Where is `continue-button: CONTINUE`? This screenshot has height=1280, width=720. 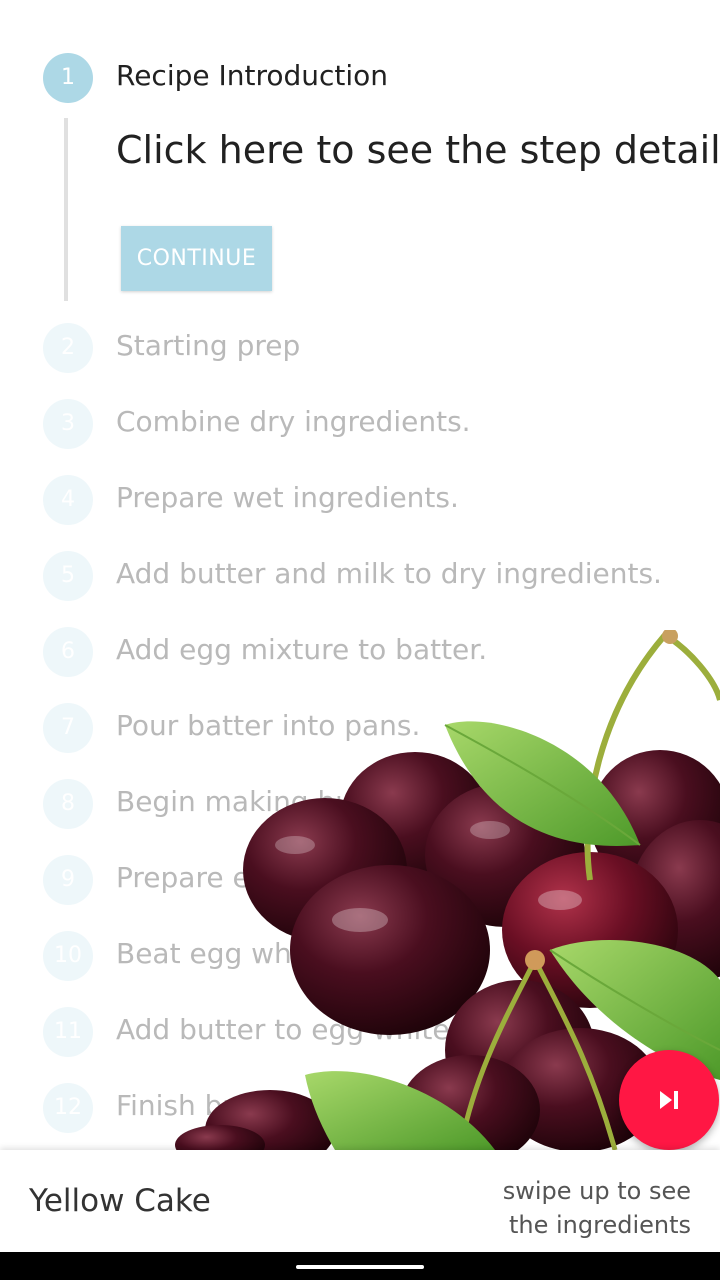
continue-button: CONTINUE is located at coordinates (196, 258).